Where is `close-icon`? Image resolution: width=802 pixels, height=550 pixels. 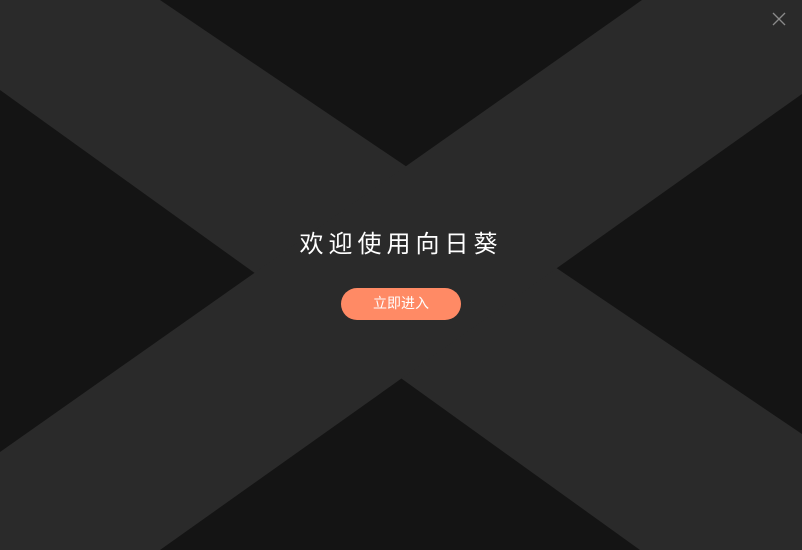
close-icon is located at coordinates (779, 19).